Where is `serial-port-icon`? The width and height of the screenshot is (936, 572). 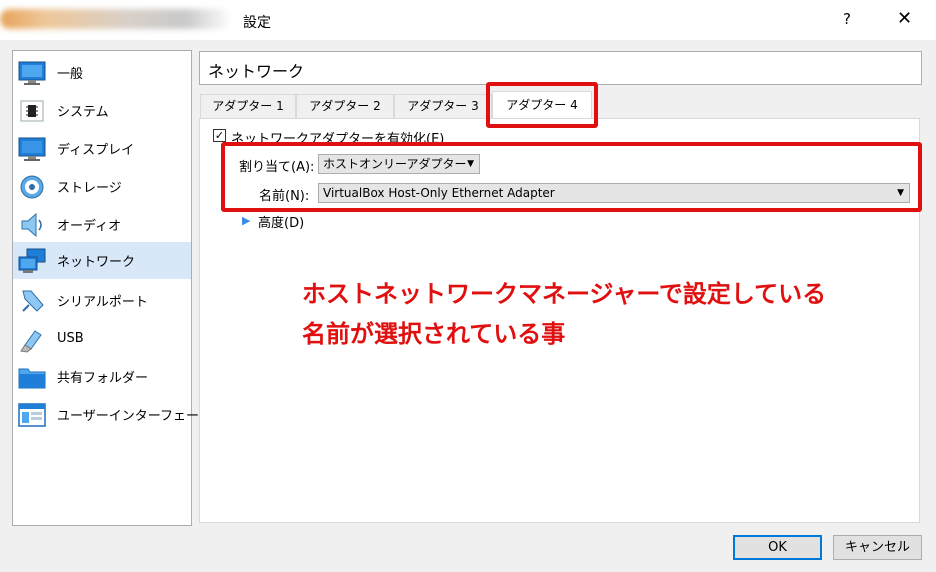
serial-port-icon is located at coordinates (33, 301).